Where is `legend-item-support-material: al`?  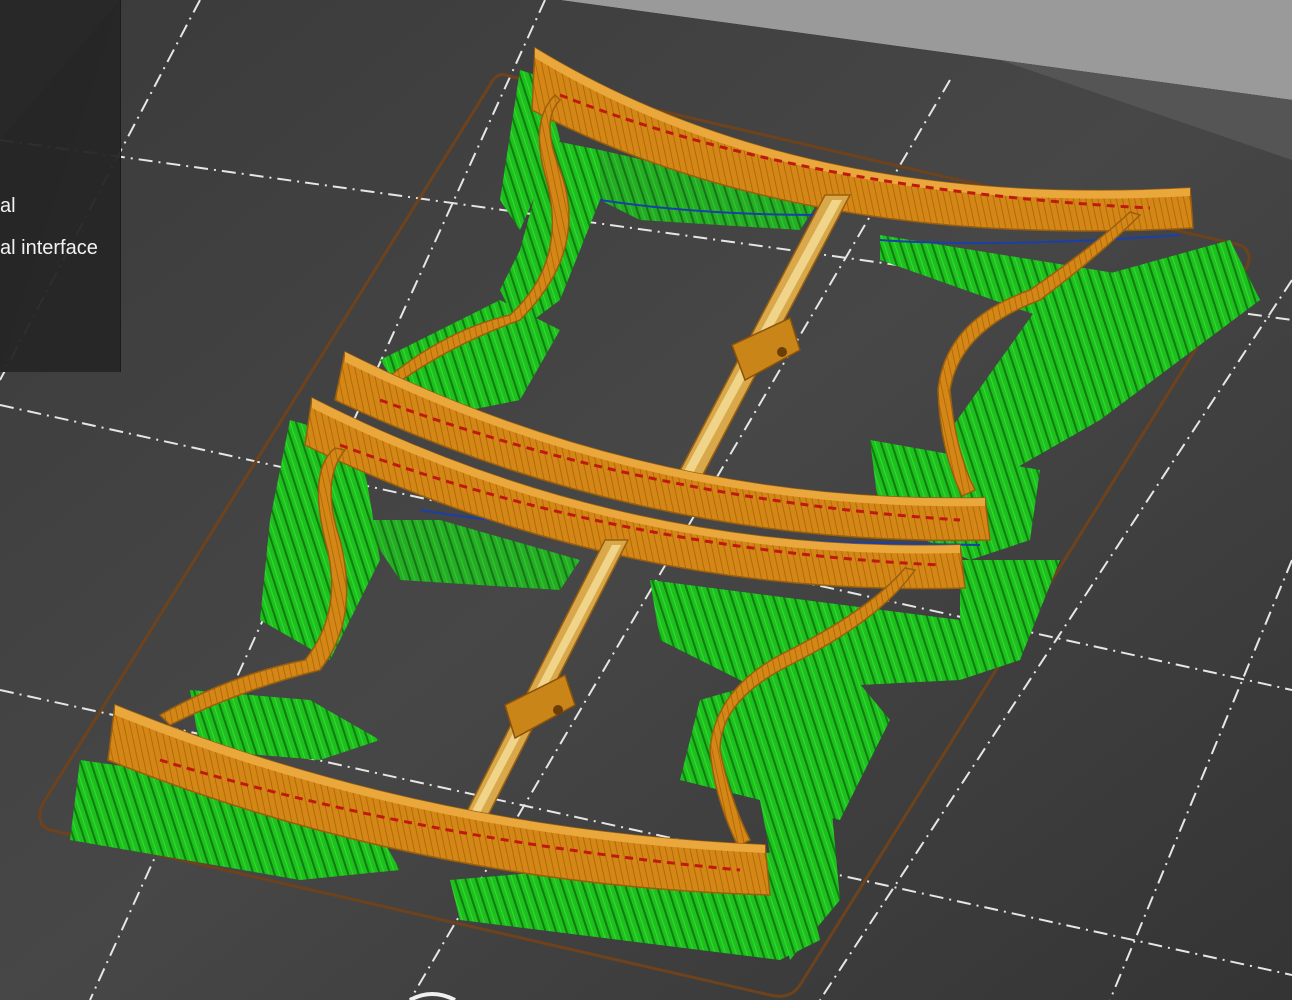 legend-item-support-material: al is located at coordinates (8, 206).